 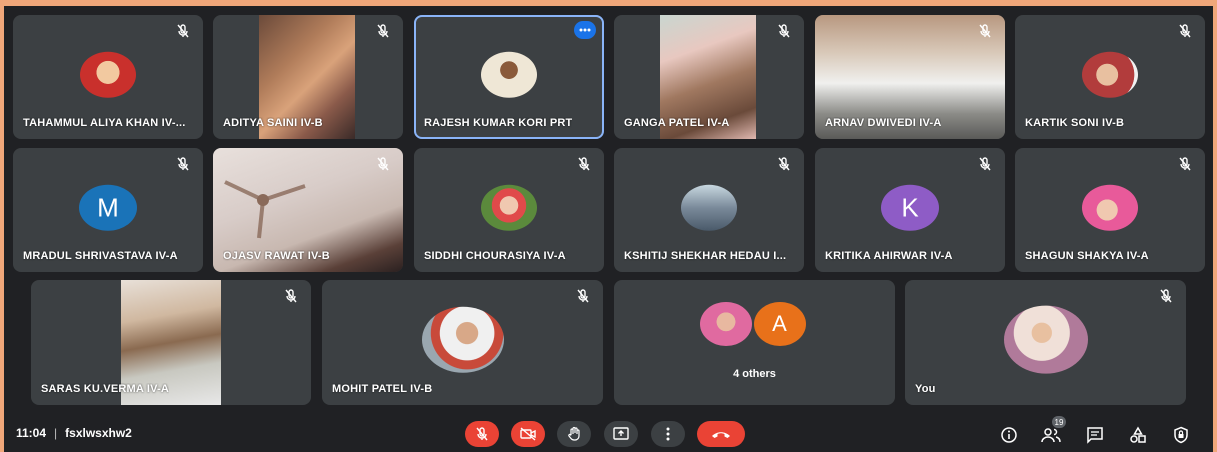 I want to click on present-screen-button, so click(x=621, y=434).